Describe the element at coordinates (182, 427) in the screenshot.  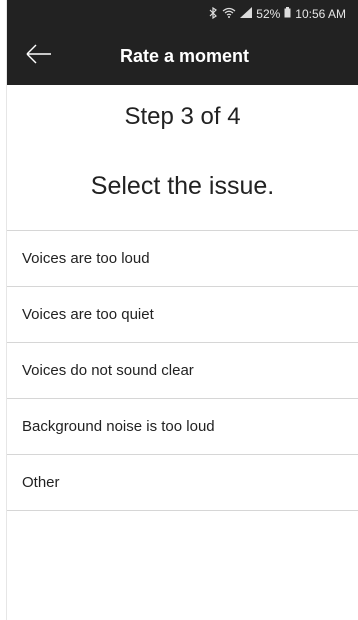
I see `issue-option-background-noise: Background noise is too loud` at that location.